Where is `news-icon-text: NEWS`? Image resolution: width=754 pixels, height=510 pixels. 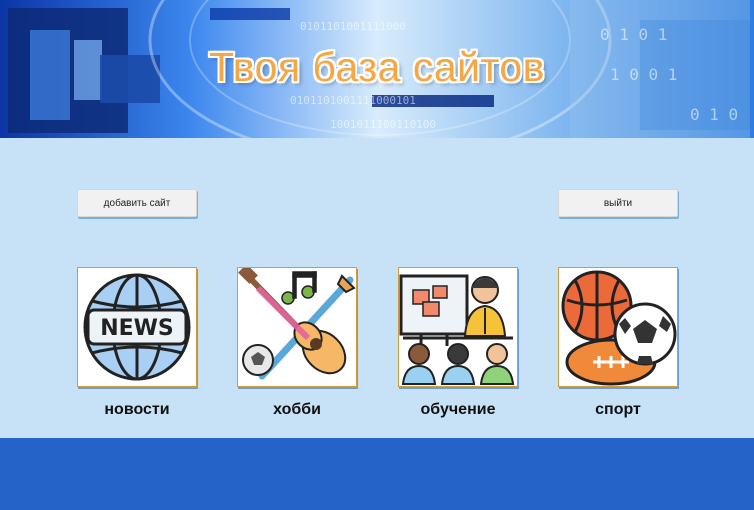
news-icon-text: NEWS is located at coordinates (137, 328).